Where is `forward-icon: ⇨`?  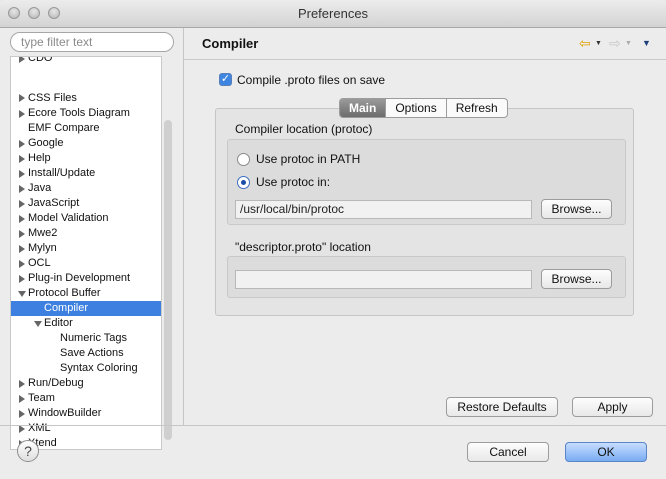 forward-icon: ⇨ is located at coordinates (615, 43).